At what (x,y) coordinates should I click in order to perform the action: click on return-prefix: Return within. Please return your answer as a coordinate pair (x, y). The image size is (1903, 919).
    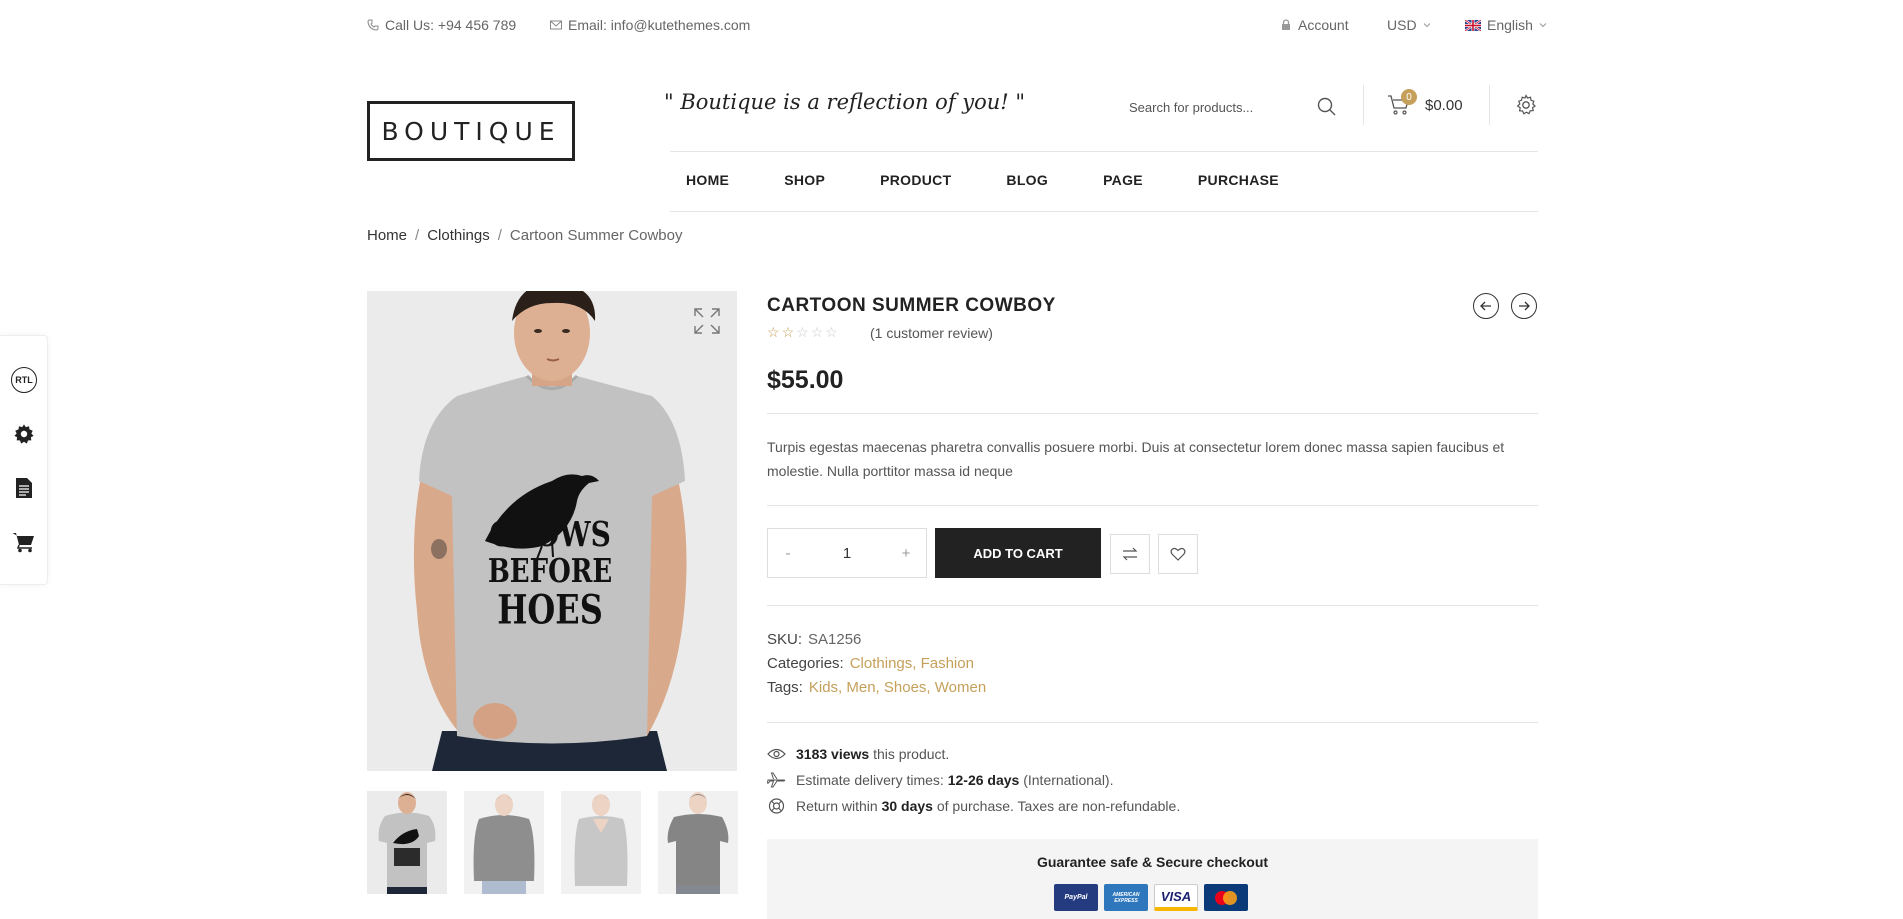
    Looking at the image, I should click on (837, 806).